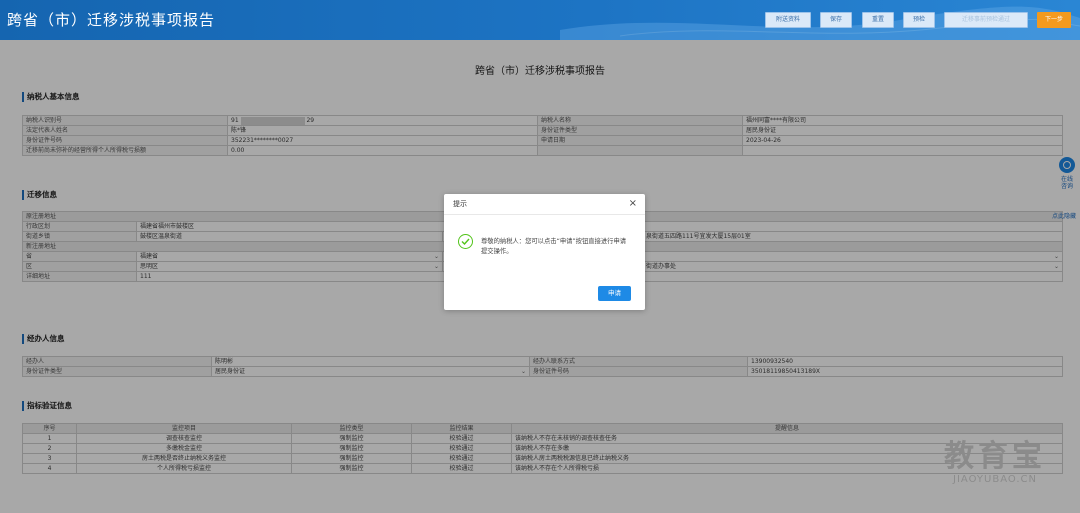  Describe the element at coordinates (554, 246) in the screenshot. I see `dialog-message: 尊敬的纳税人：您可以点击“申请”按钮直接进行申请提交操作。` at that location.